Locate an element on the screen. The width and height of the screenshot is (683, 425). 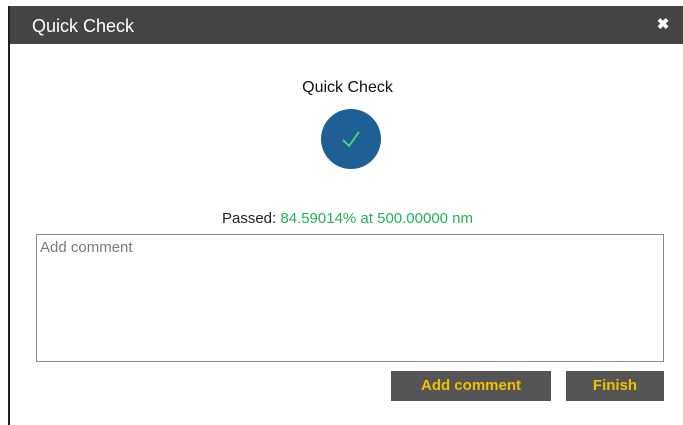
checkmark-icon is located at coordinates (351, 139).